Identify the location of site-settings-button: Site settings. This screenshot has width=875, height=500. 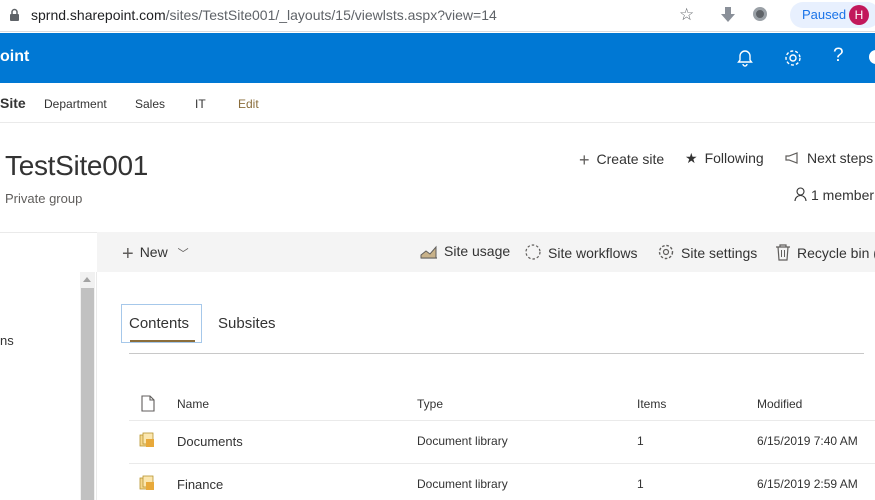
(707, 252).